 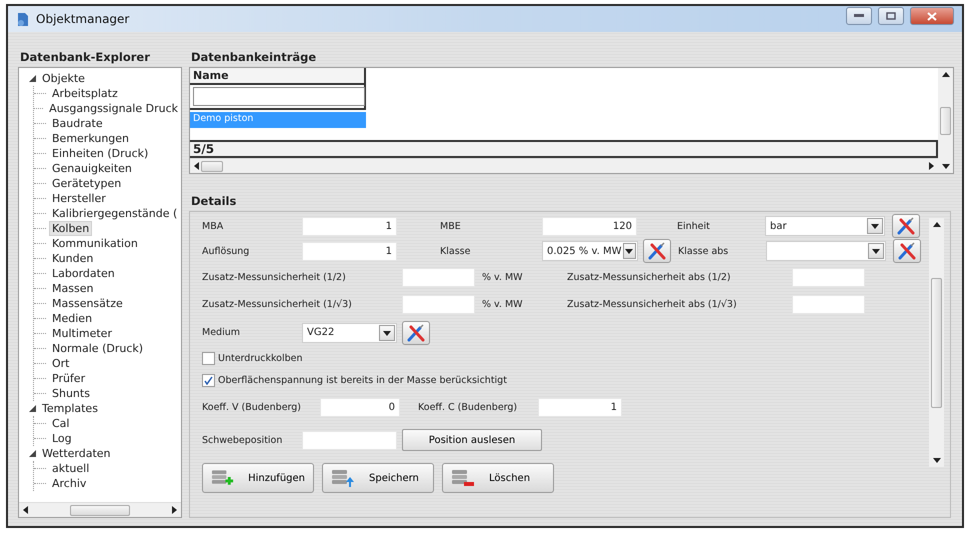 I want to click on tree-item: Shunts, so click(x=71, y=393).